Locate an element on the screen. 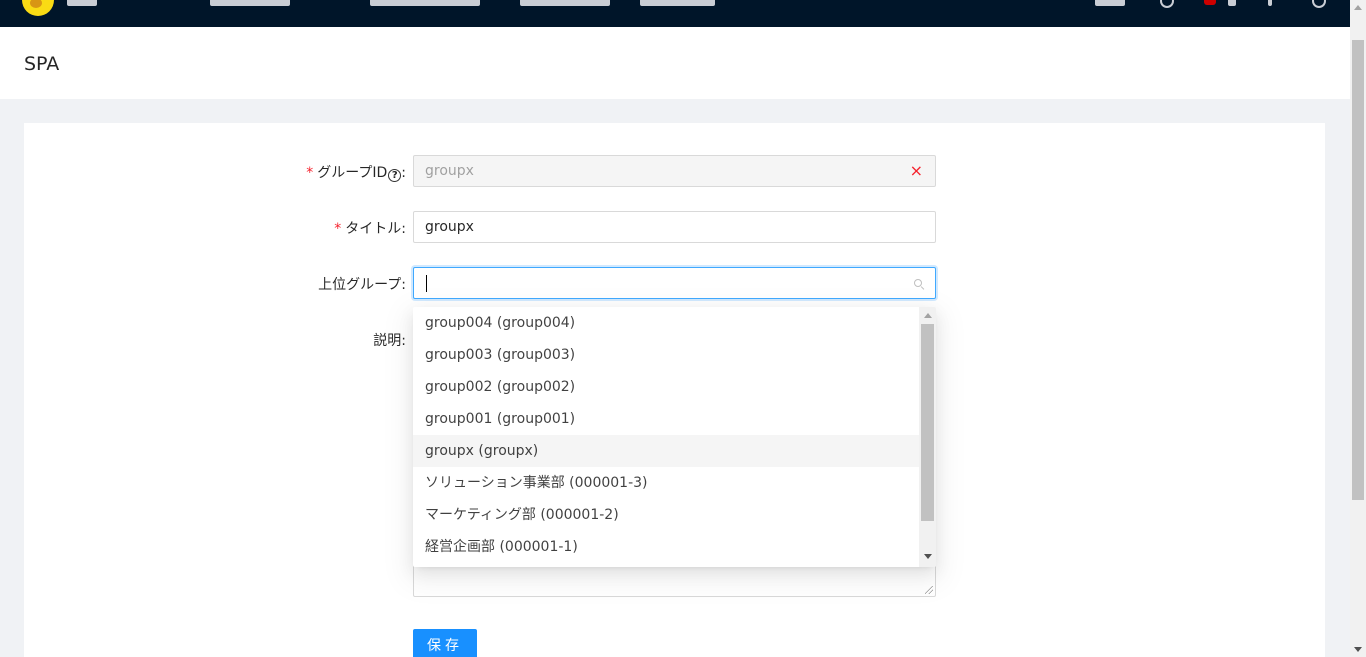 The image size is (1366, 657). close-icon: × is located at coordinates (916, 171).